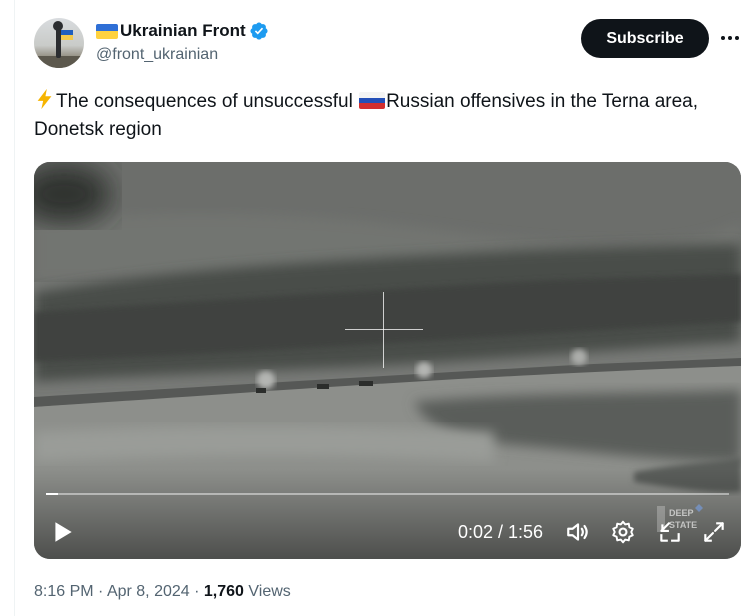 The width and height of the screenshot is (754, 616). I want to click on volume-icon, so click(578, 532).